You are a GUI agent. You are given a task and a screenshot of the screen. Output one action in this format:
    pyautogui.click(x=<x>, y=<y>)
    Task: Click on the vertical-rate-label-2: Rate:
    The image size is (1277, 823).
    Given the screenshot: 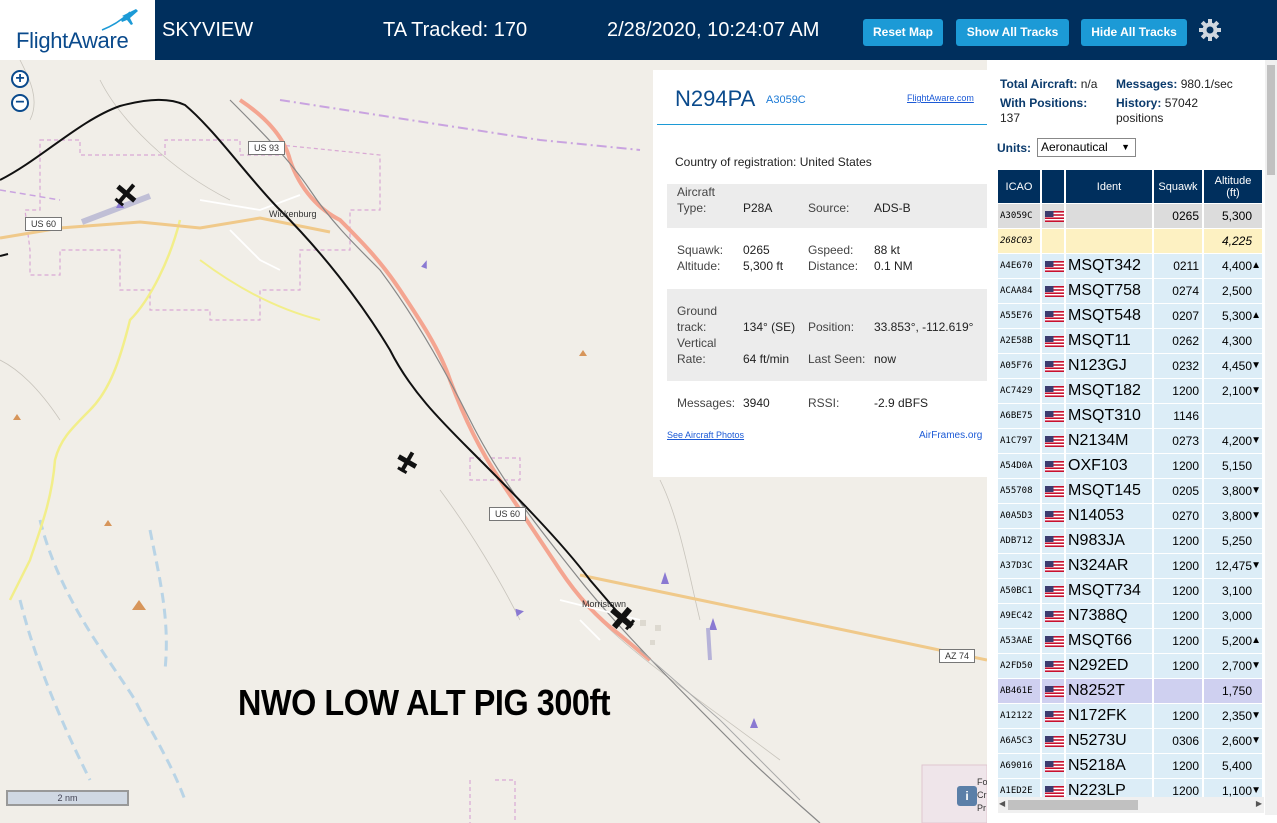 What is the action you would take?
    pyautogui.click(x=691, y=359)
    